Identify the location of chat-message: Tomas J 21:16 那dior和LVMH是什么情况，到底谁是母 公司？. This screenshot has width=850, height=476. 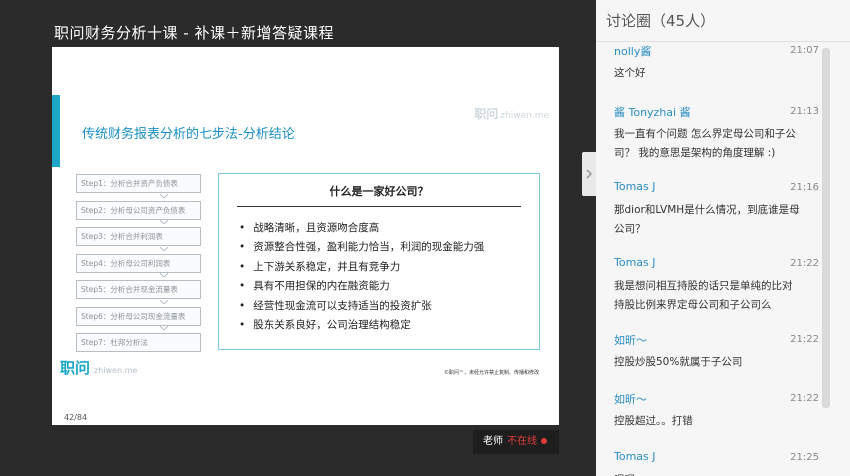
(715, 208).